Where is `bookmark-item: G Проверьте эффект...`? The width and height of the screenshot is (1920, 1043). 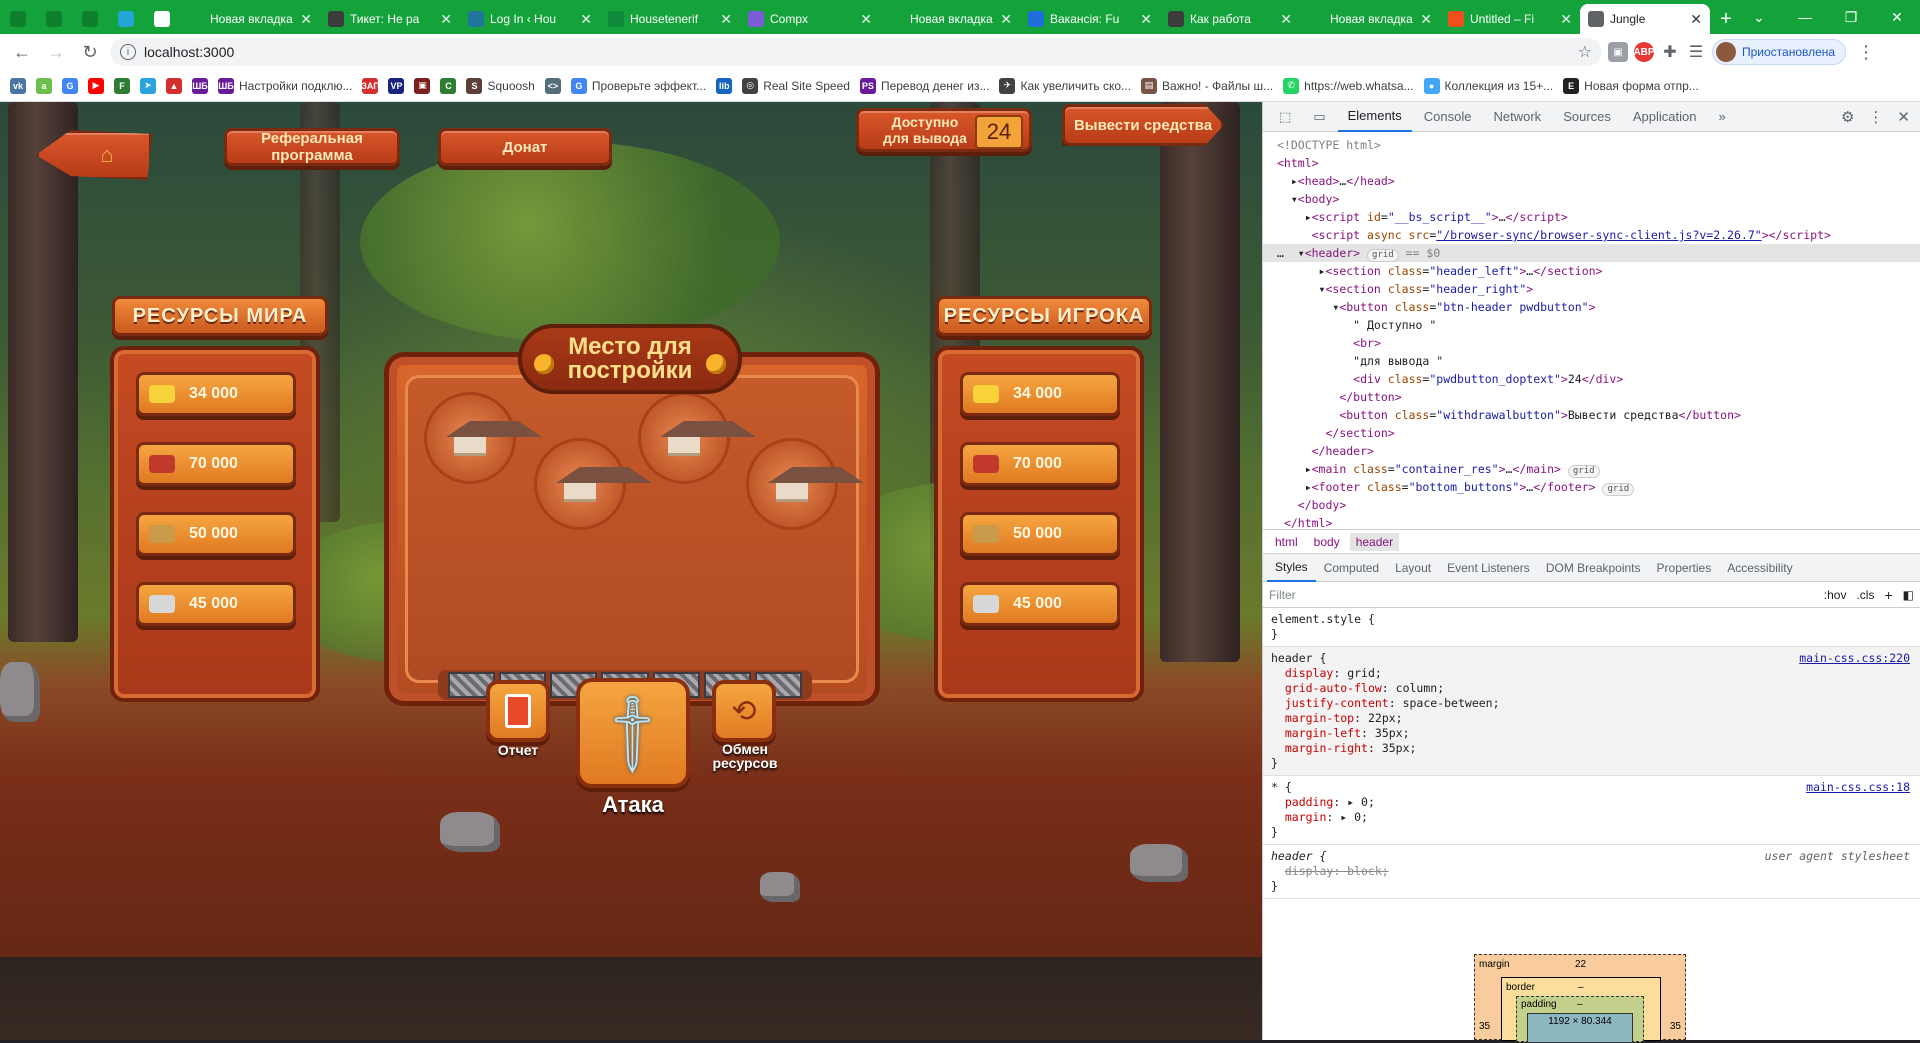 bookmark-item: G Проверьте эффект... is located at coordinates (638, 85).